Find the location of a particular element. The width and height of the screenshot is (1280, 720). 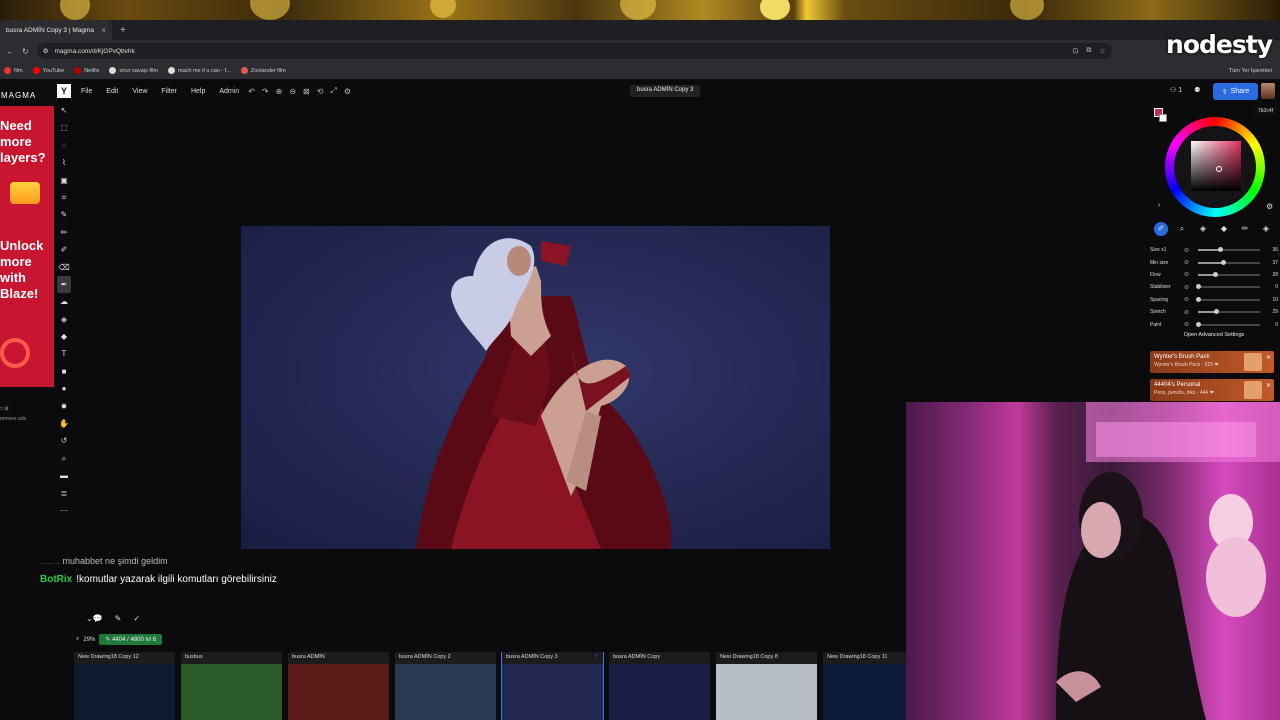

fullscreen-icon: ⤢ is located at coordinates (336, 91).